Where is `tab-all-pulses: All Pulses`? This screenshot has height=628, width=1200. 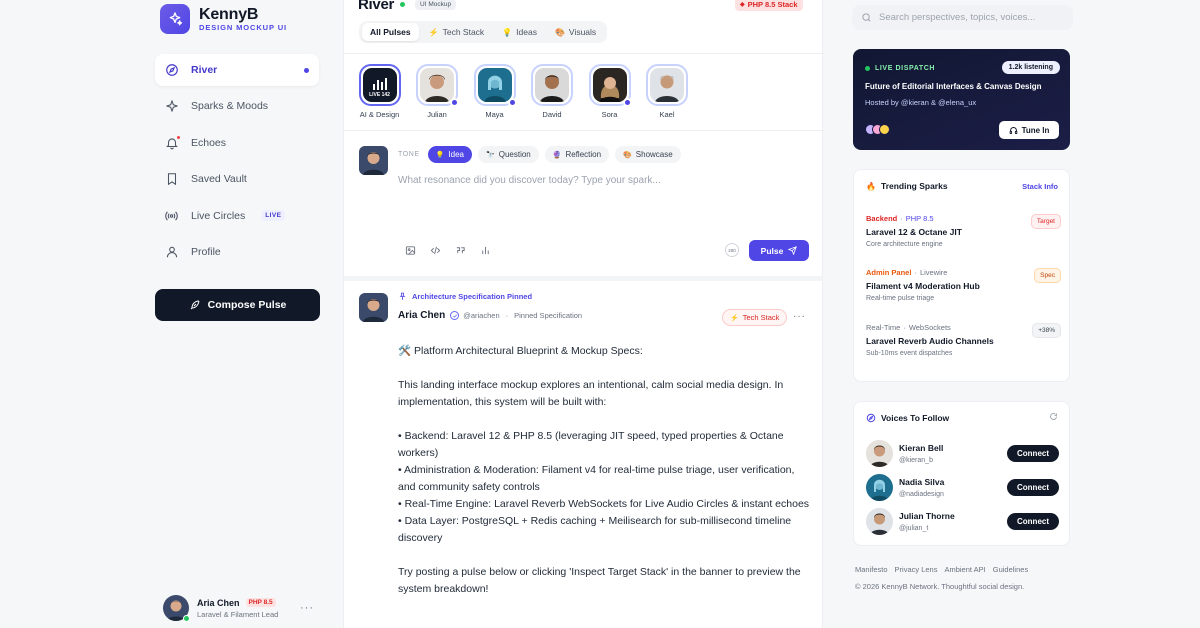
tab-all-pulses: All Pulses is located at coordinates (390, 32).